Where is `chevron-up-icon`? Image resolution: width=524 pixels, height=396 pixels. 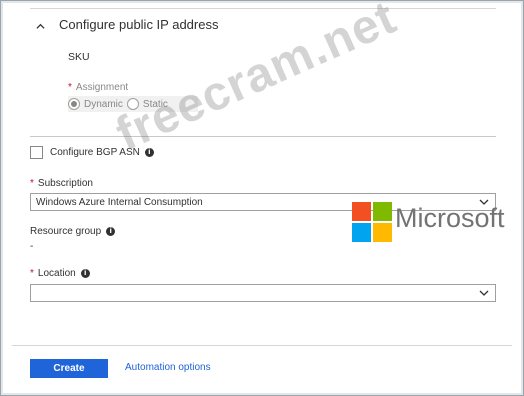
chevron-up-icon is located at coordinates (40, 26).